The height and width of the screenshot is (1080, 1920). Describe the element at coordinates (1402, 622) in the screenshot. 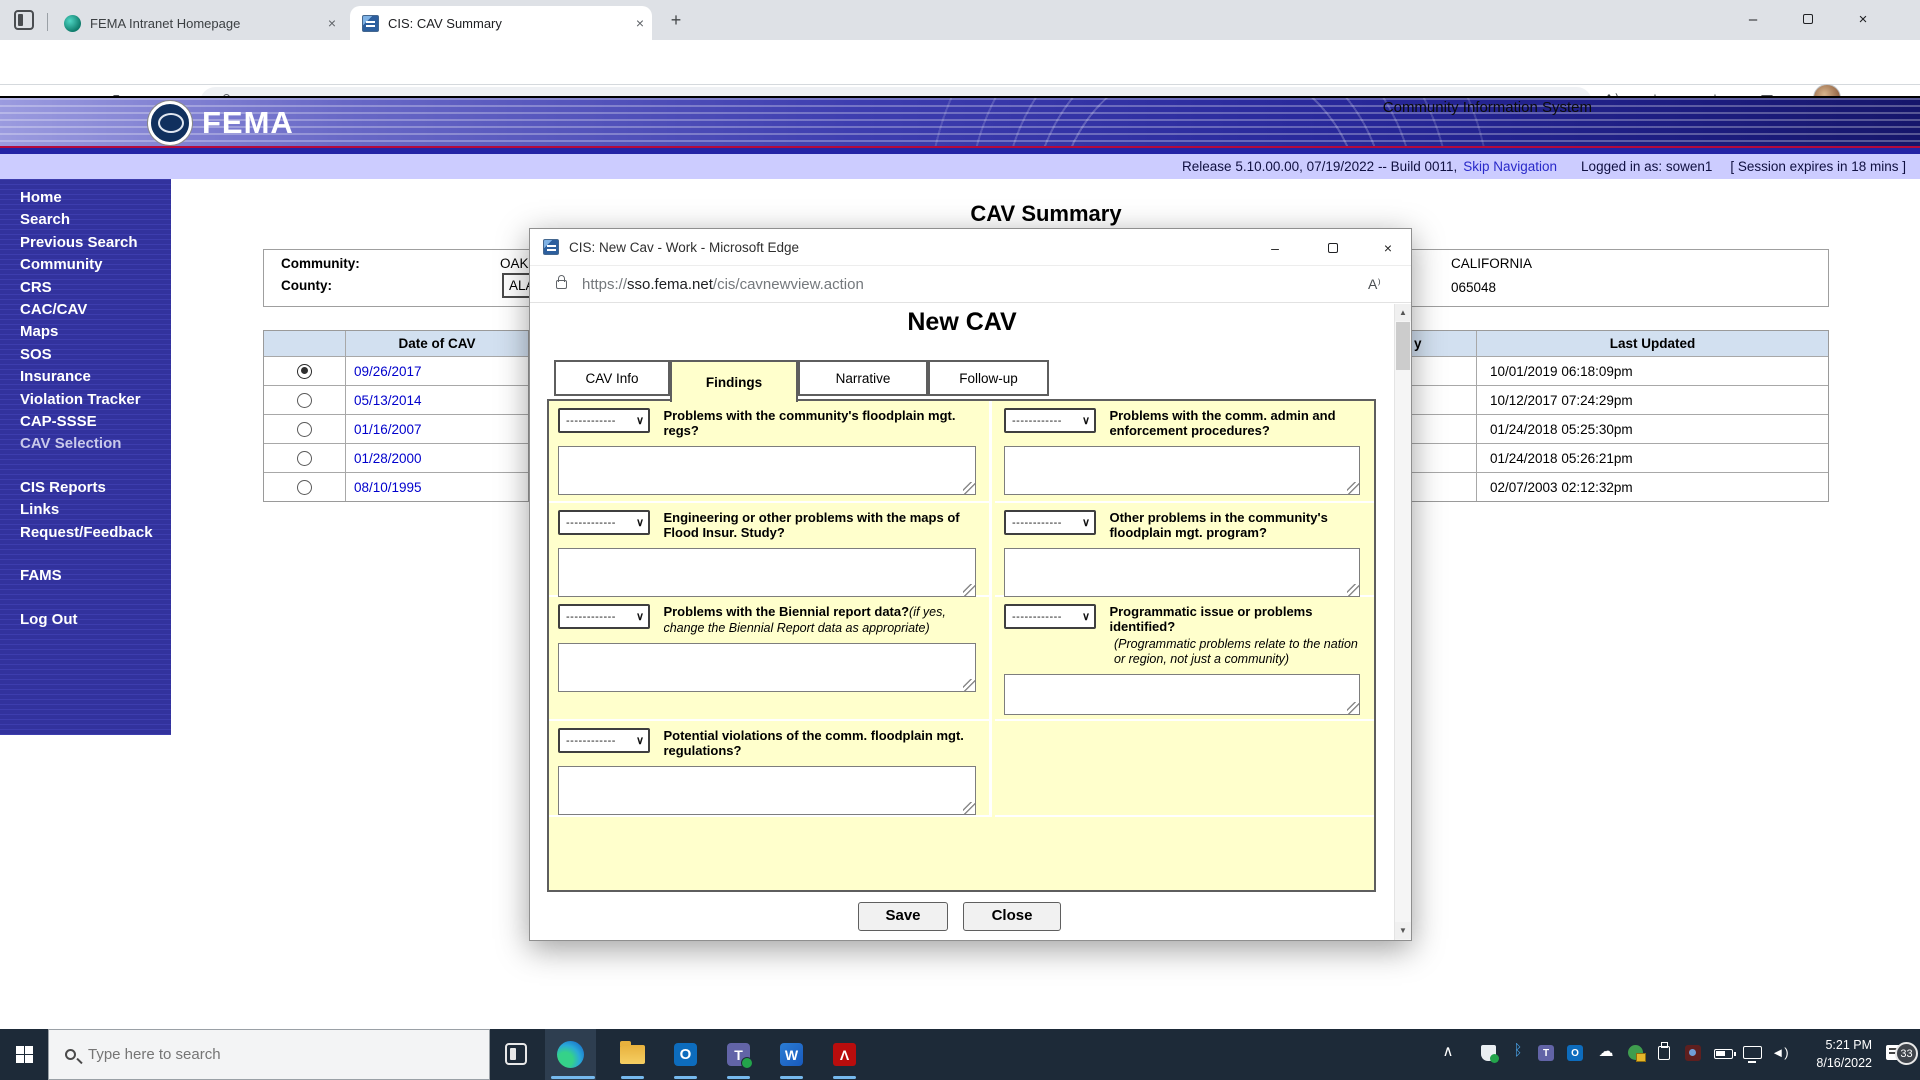

I see `dialog-scrollbar: ▲ ▼` at that location.